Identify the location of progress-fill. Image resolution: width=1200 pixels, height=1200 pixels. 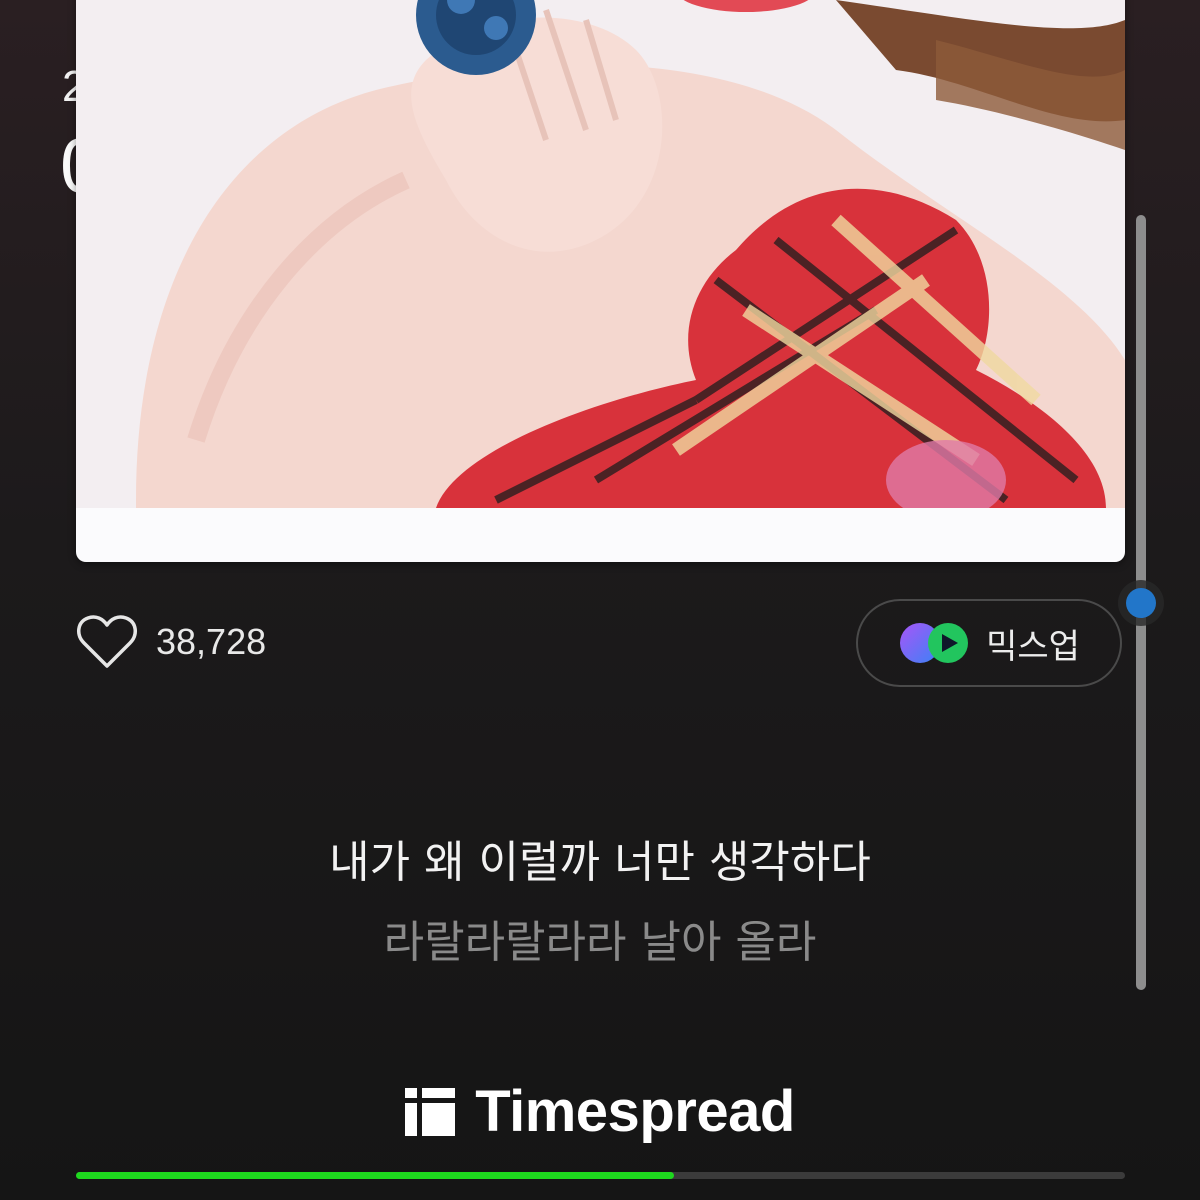
(375, 1175).